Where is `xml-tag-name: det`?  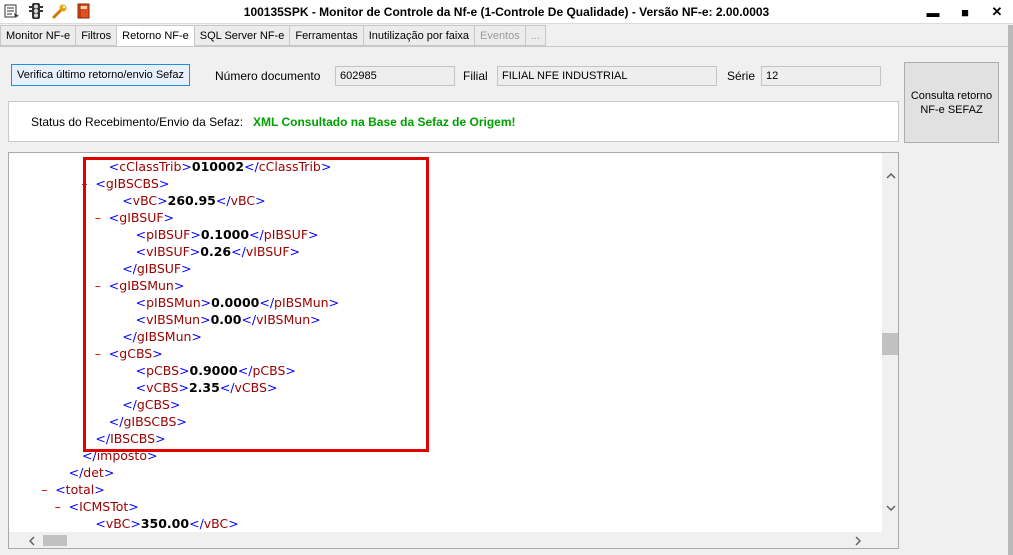 xml-tag-name: det is located at coordinates (93, 472).